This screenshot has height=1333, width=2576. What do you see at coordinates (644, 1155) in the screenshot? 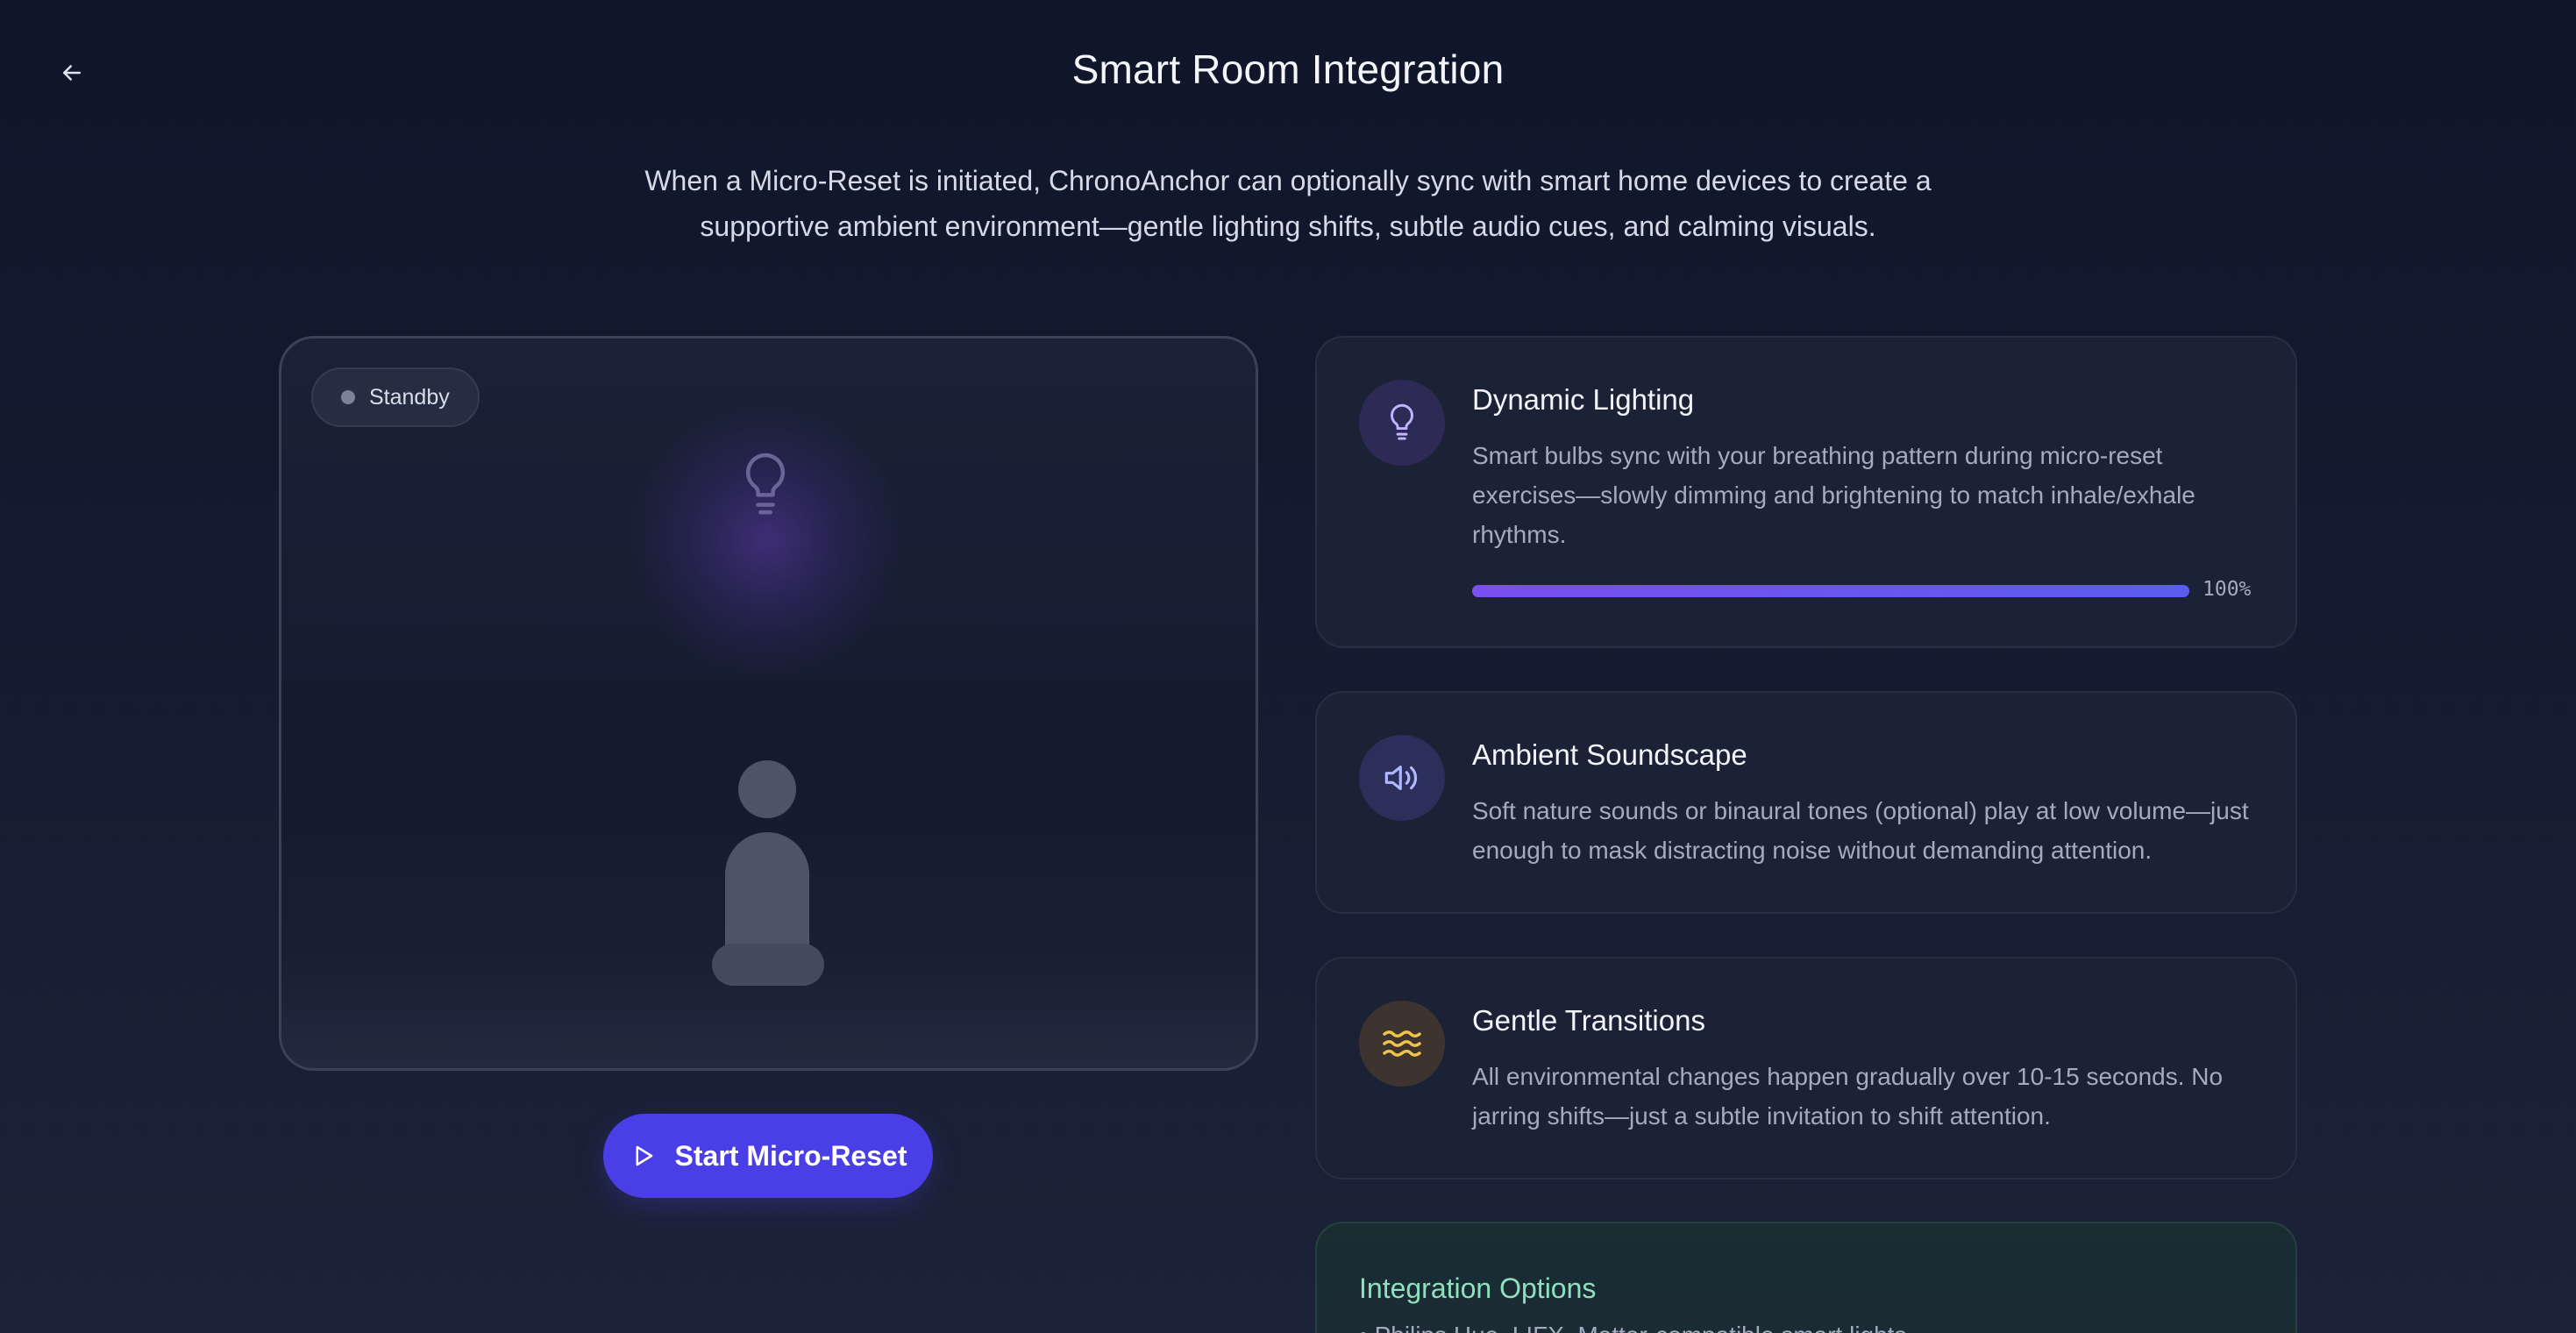
I see `play-icon` at bounding box center [644, 1155].